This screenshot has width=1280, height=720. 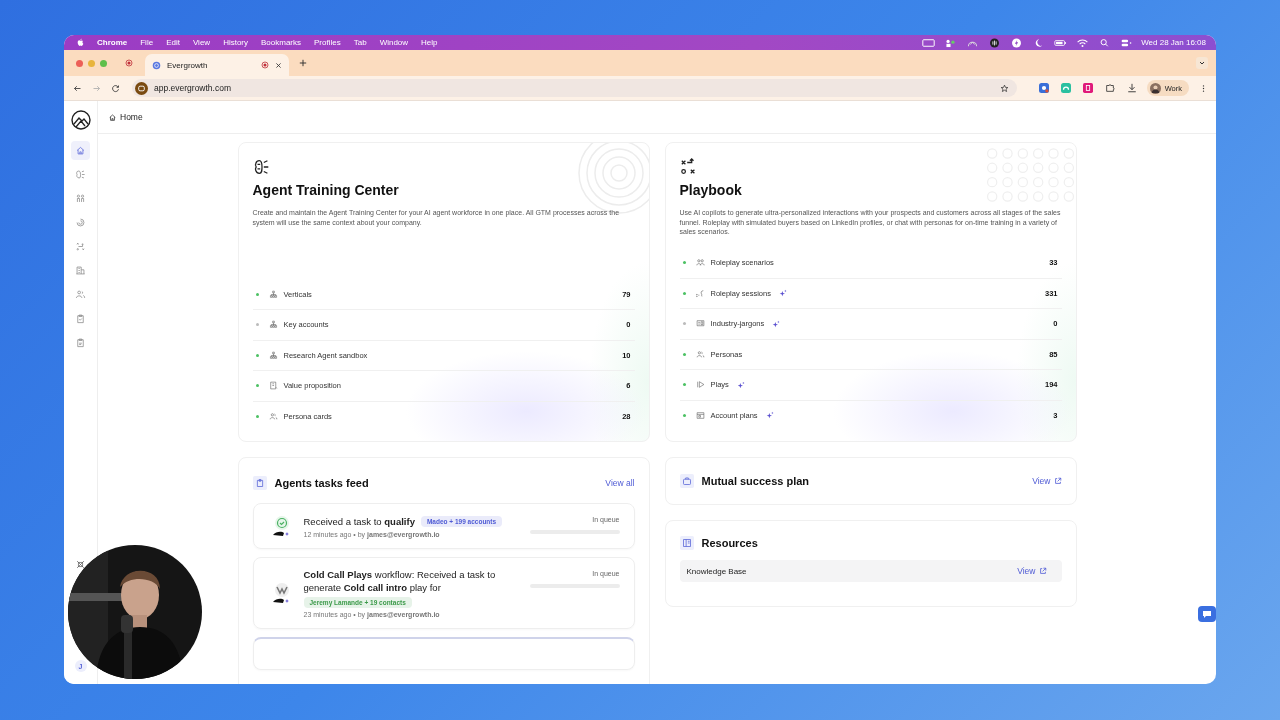 I want to click on breadcrumb: Home, so click(x=131, y=117).